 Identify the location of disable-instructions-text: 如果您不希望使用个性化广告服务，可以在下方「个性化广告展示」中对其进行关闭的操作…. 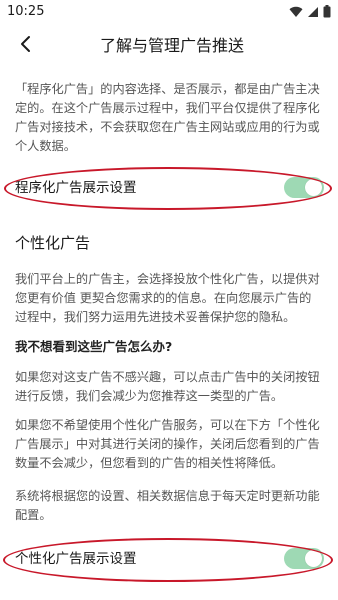
(167, 444).